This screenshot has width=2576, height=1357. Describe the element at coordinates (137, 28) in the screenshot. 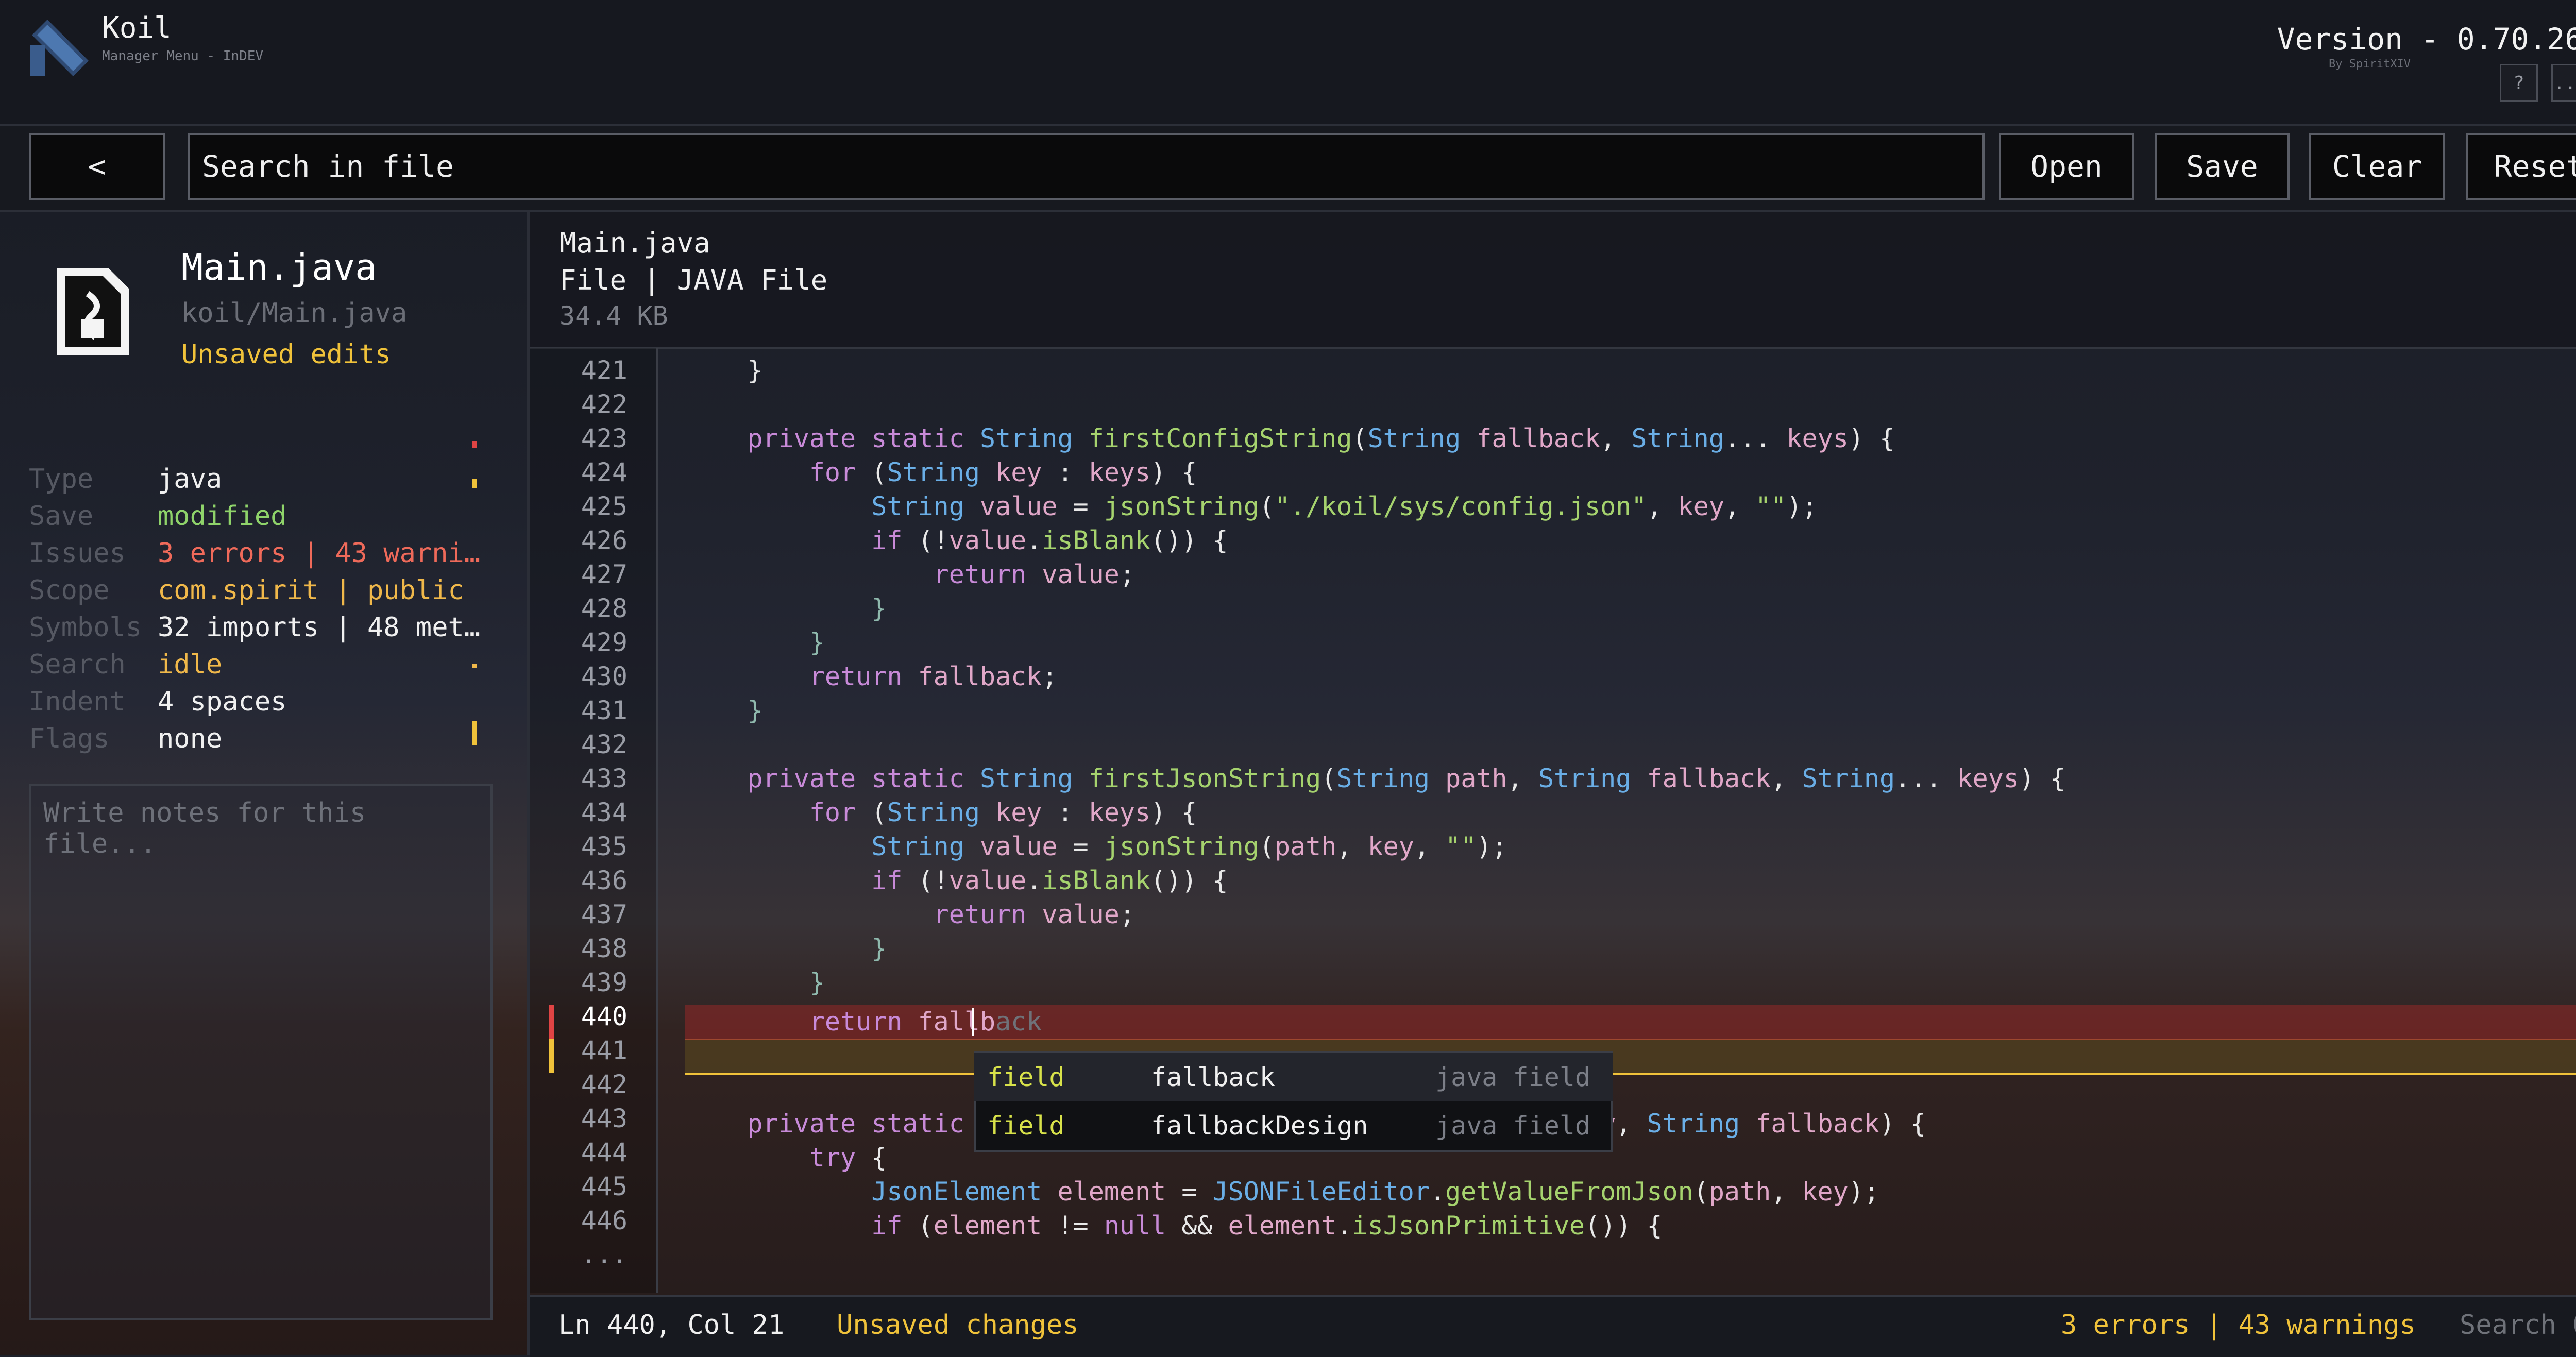

I see `app-title: Koil` at that location.